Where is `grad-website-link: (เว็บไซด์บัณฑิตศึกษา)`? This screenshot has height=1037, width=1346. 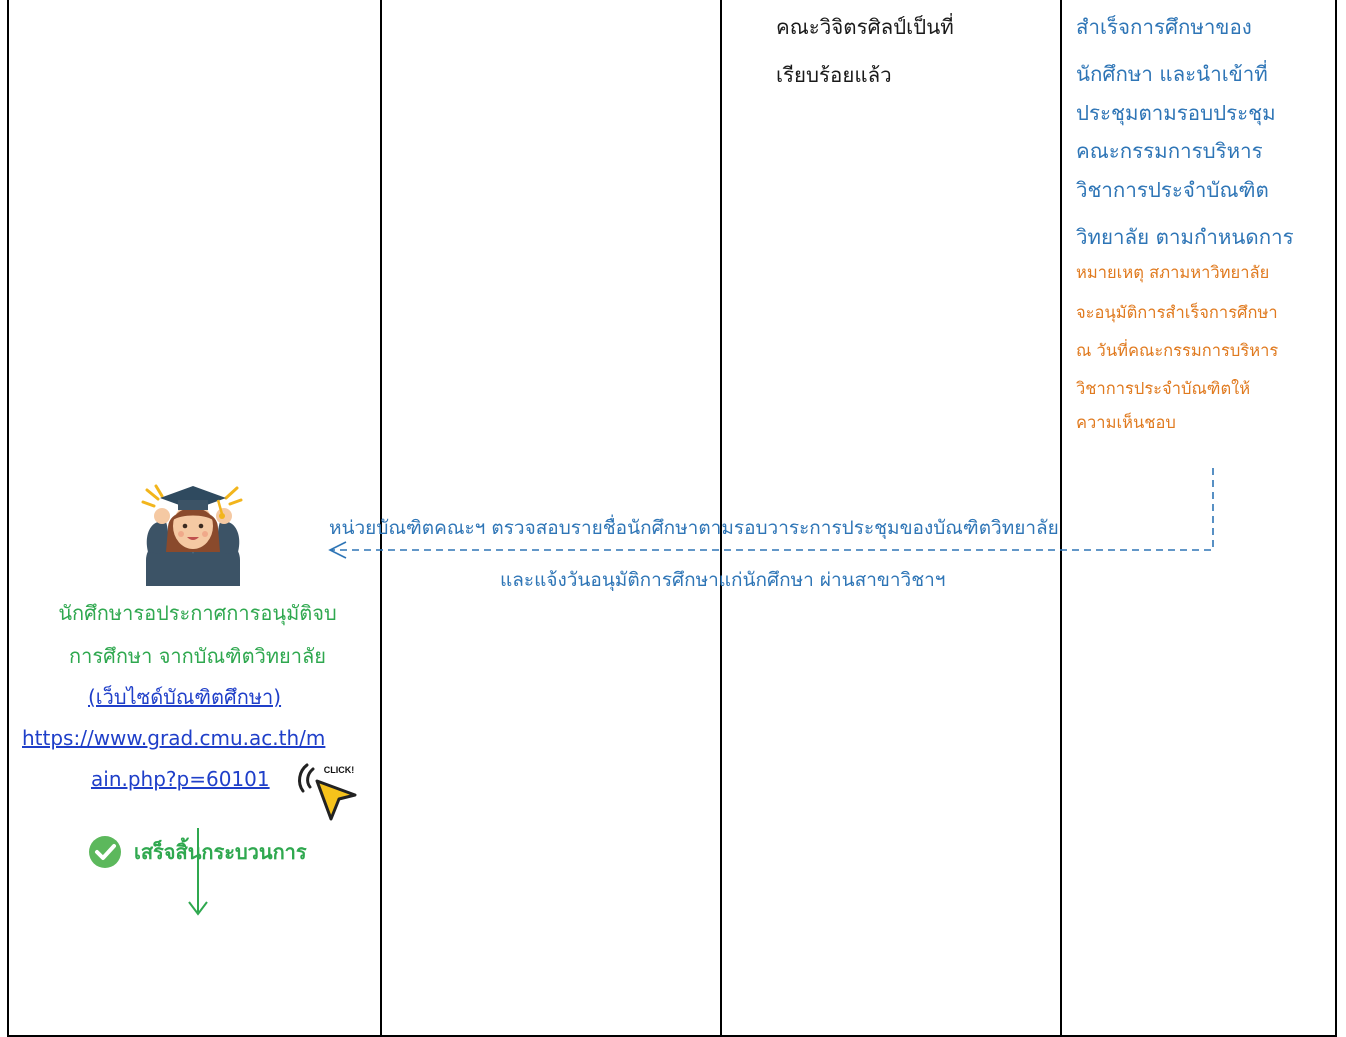 grad-website-link: (เว็บไซด์บัณฑิตศึกษา) is located at coordinates (184, 697).